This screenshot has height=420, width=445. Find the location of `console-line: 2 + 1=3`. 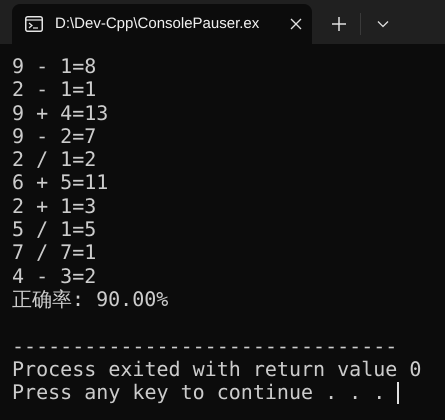

console-line: 2 + 1=3 is located at coordinates (54, 206).